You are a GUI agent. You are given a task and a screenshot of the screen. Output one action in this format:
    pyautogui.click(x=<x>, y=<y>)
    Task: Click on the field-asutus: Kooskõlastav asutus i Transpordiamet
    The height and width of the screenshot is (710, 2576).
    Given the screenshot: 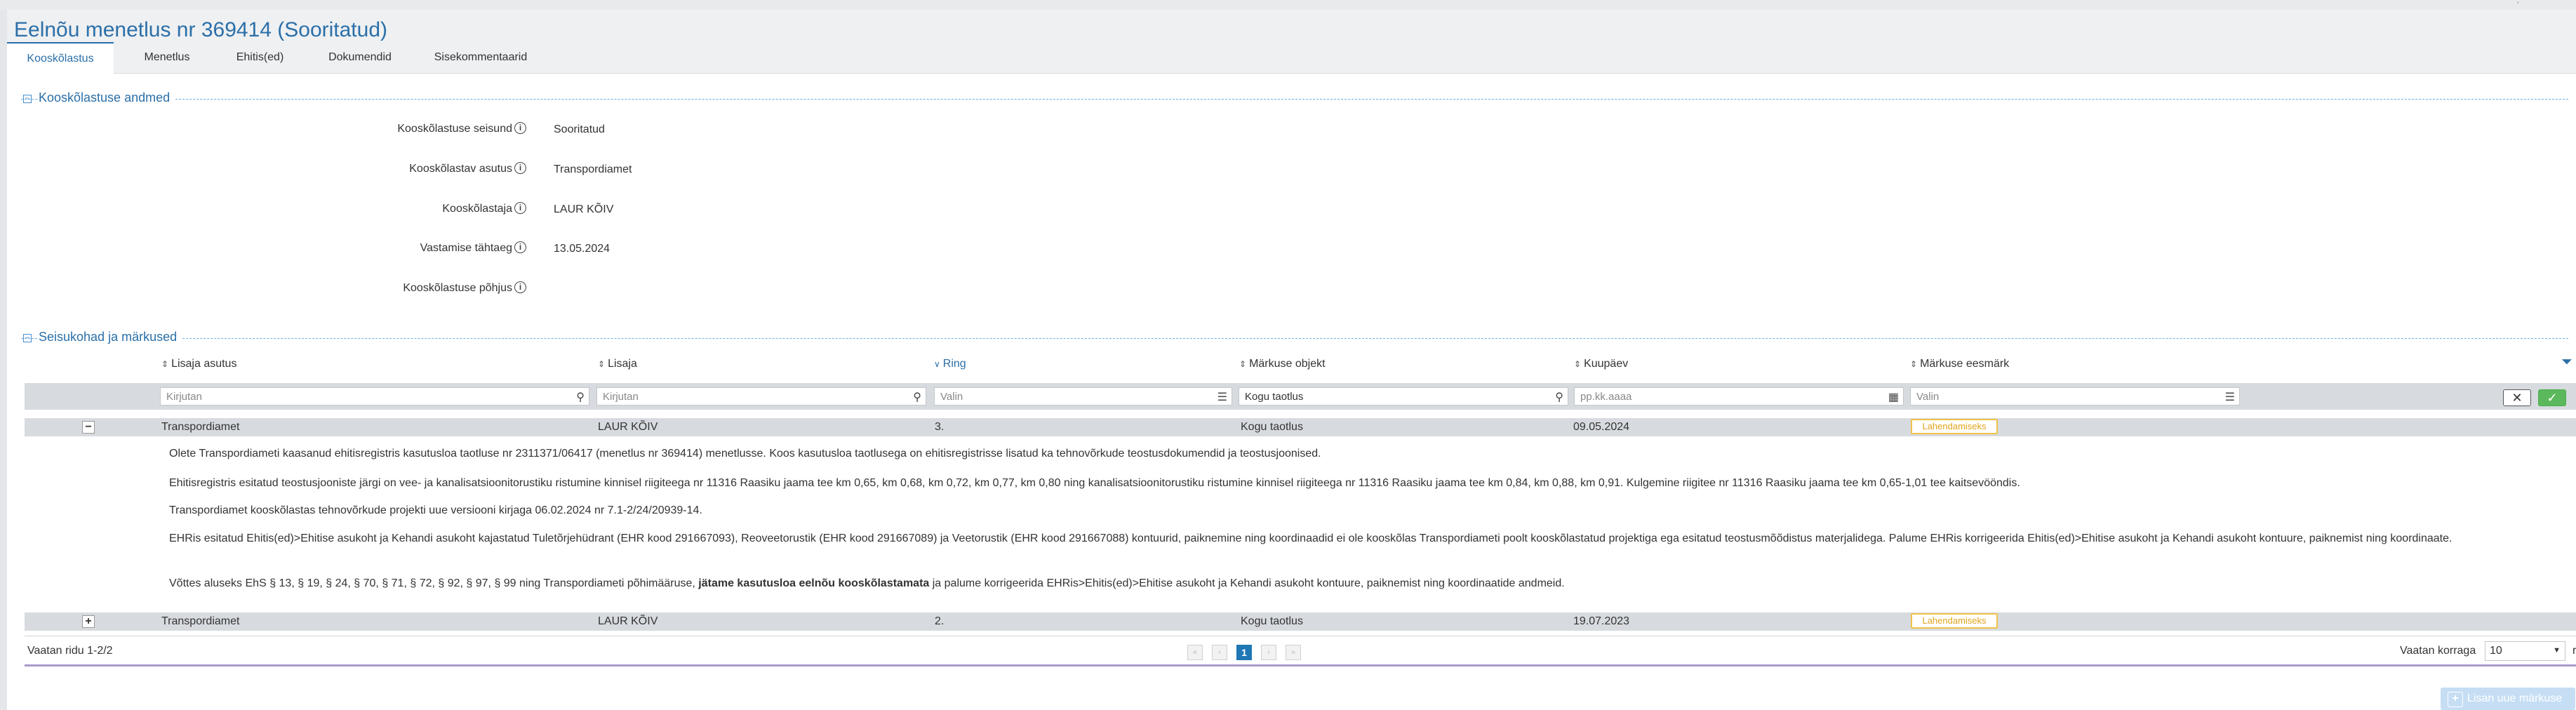 What is the action you would take?
    pyautogui.click(x=421, y=169)
    